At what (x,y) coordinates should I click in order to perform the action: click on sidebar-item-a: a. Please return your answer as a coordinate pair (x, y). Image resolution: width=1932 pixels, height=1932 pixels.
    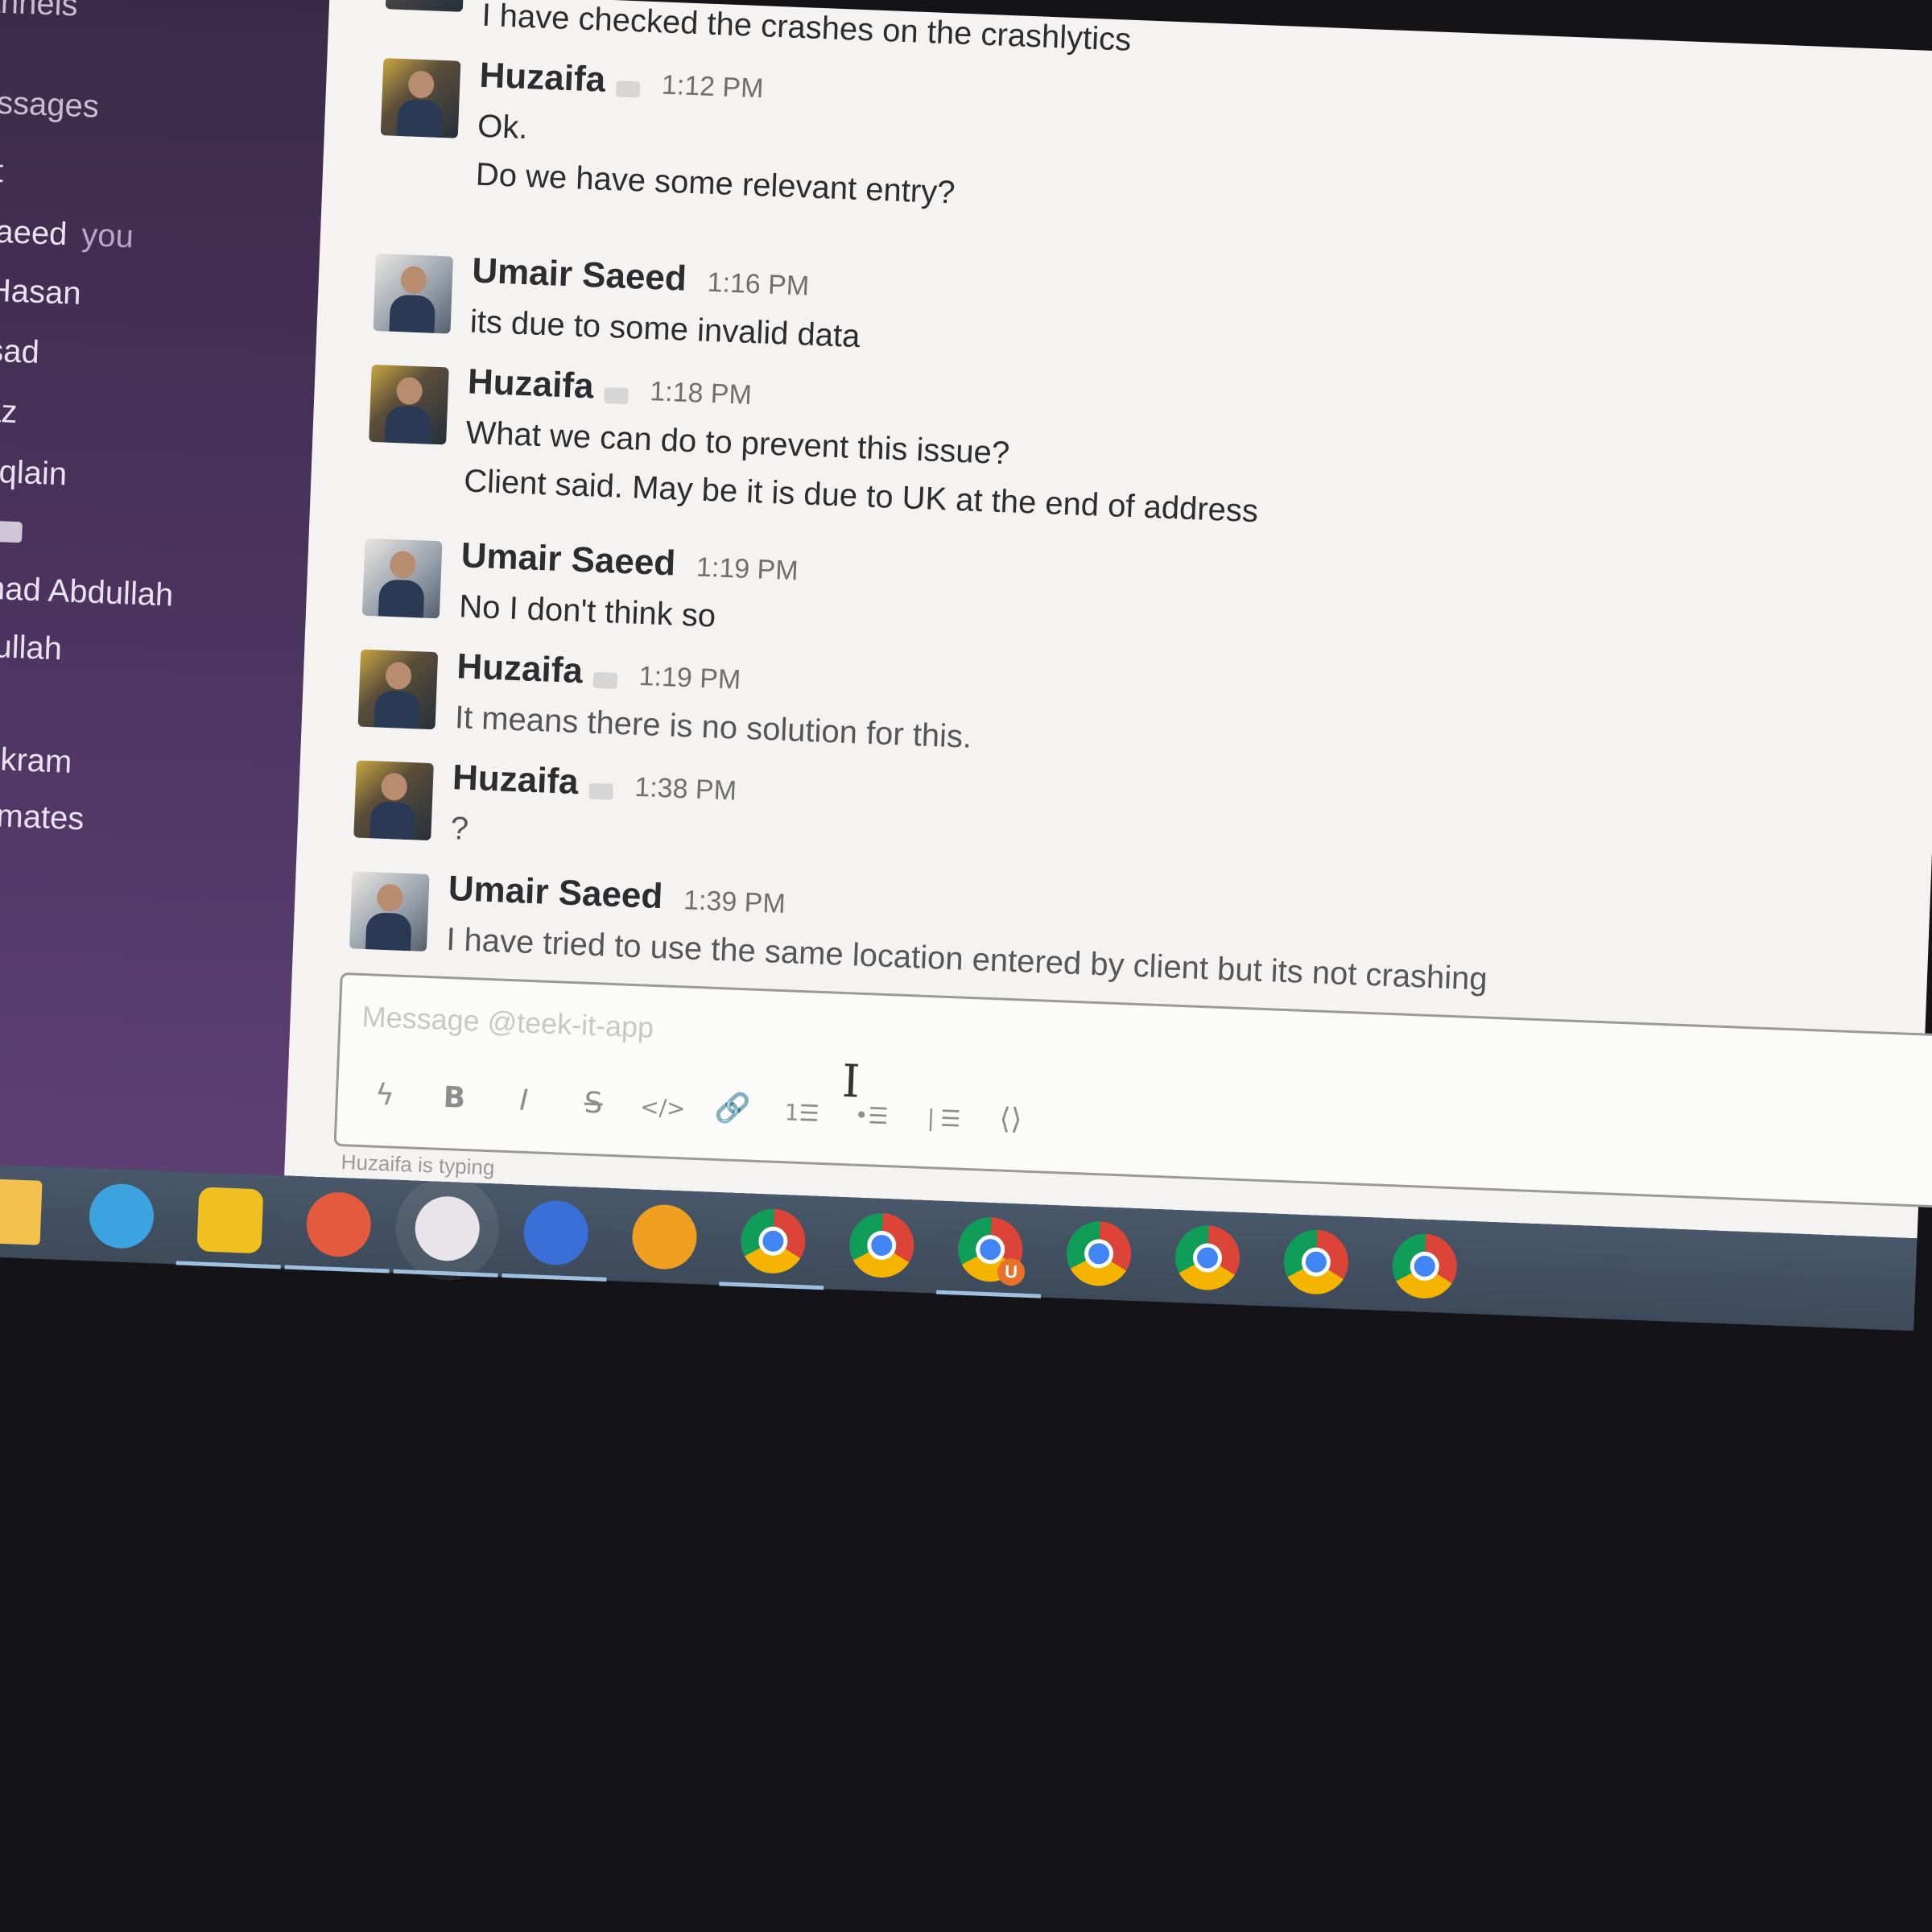
    Looking at the image, I should click on (11, 530).